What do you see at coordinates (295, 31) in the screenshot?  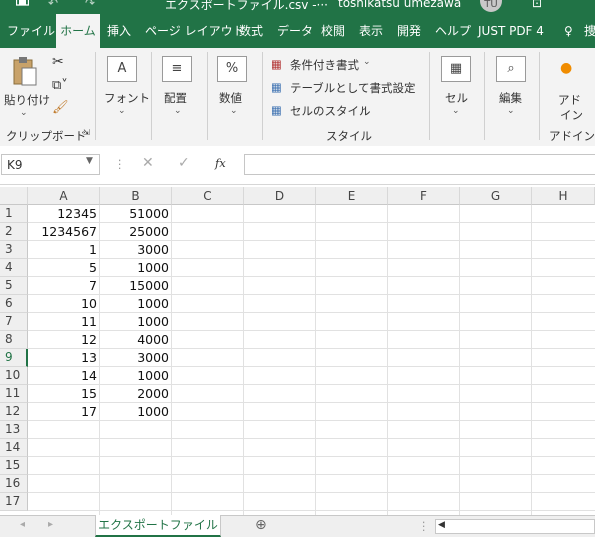 I see `tab-data: データ` at bounding box center [295, 31].